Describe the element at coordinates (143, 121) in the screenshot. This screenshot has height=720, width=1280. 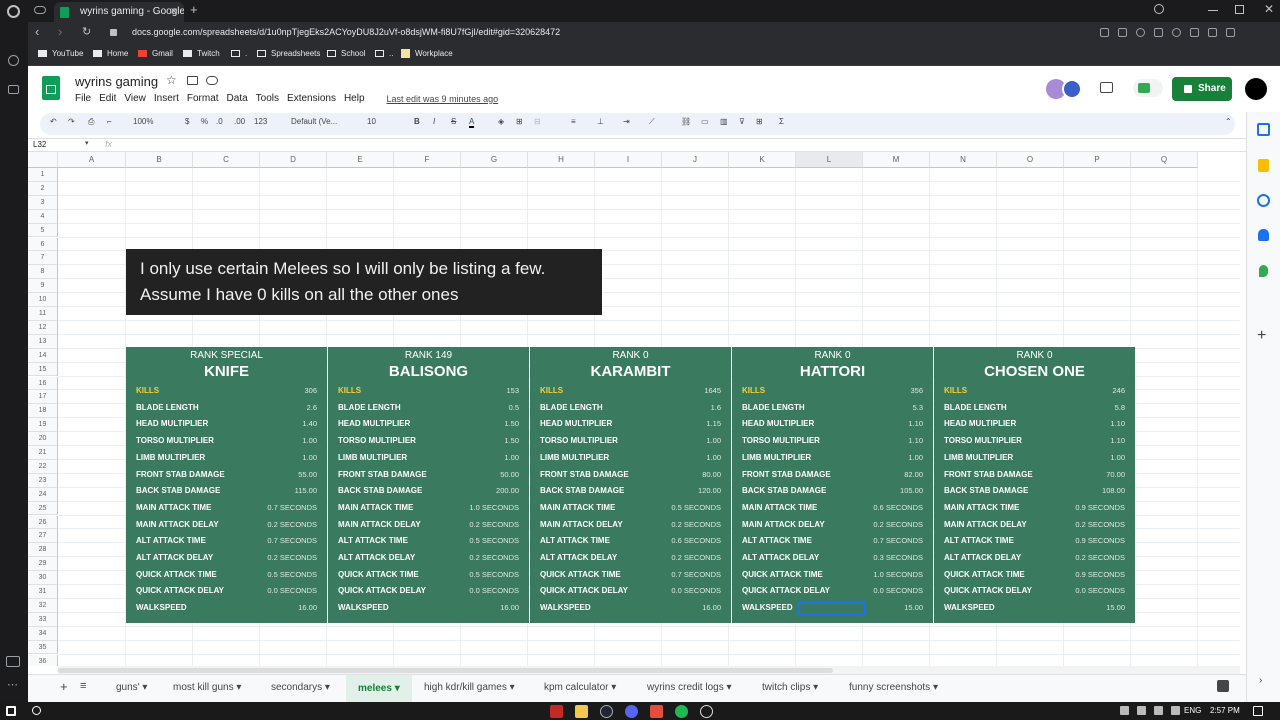
I see `zoom-select: 100%` at that location.